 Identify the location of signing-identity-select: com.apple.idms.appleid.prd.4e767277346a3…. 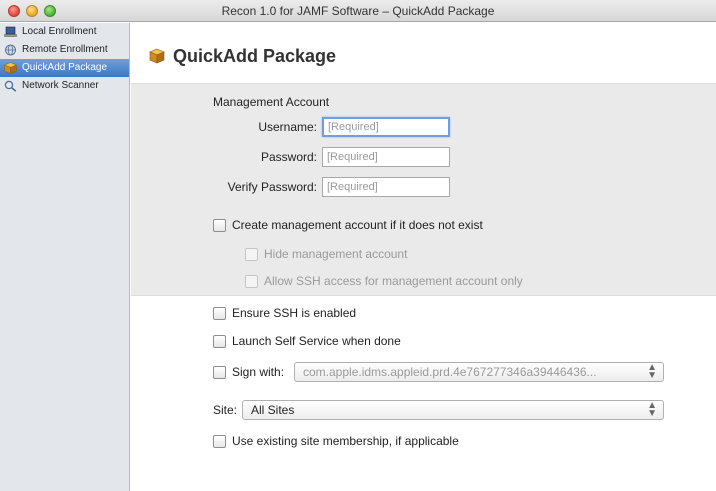
(479, 372).